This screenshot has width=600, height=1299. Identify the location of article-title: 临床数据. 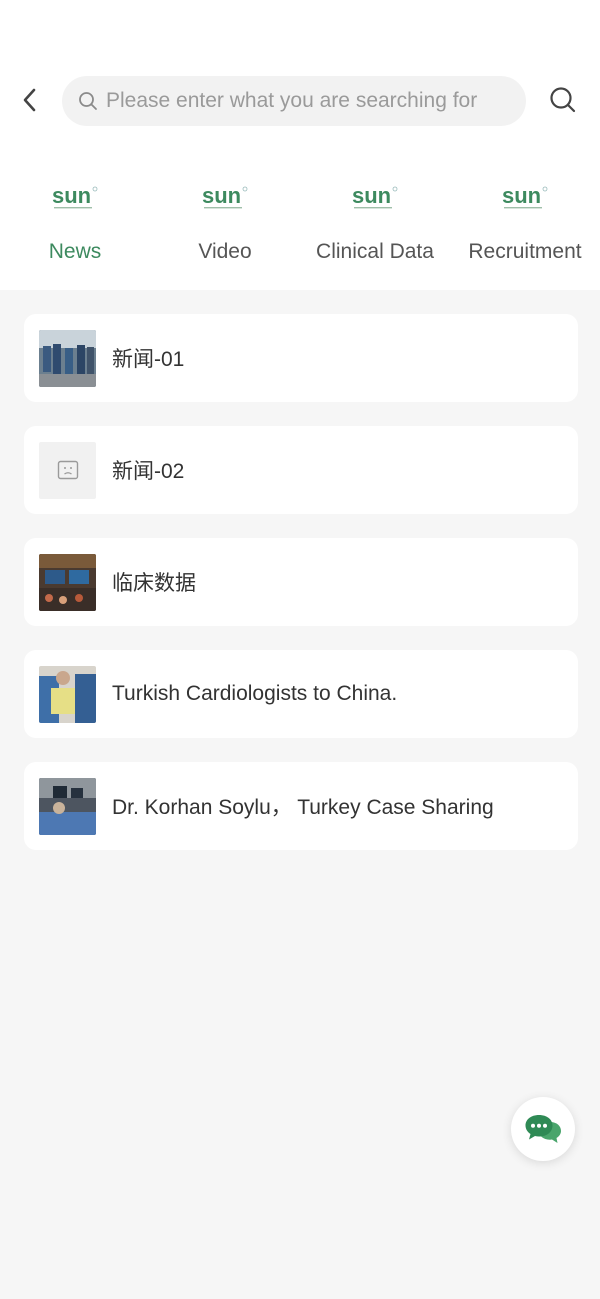
(154, 583).